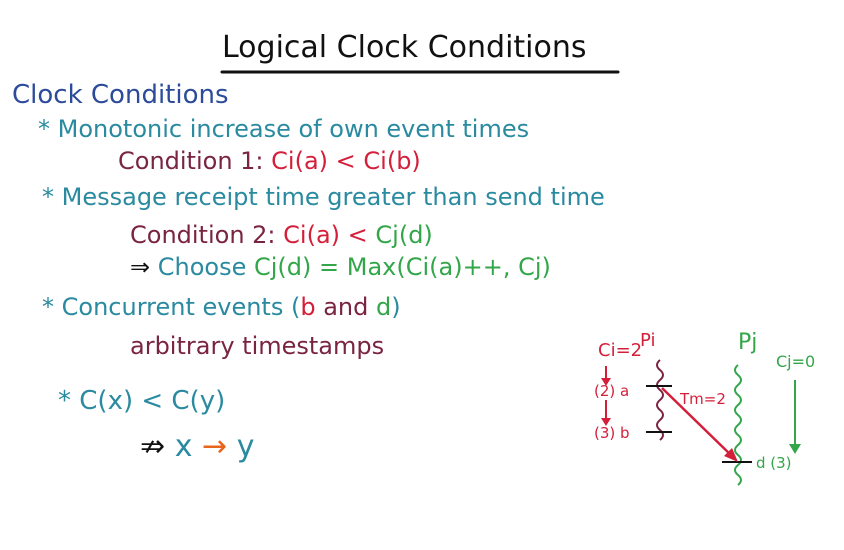 This screenshot has height=550, width=844. Describe the element at coordinates (738, 425) in the screenshot. I see `pj-timeline` at that location.